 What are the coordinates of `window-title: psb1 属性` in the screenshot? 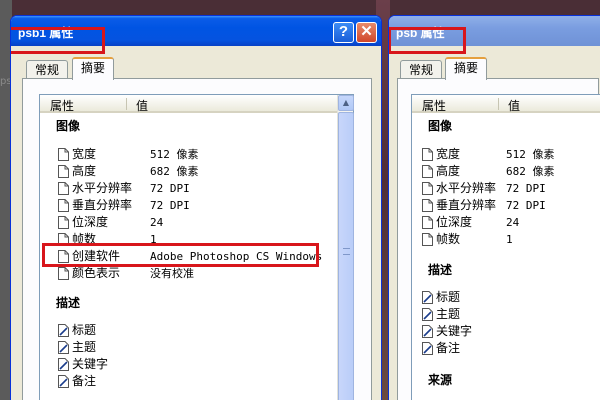 It's located at (46, 33).